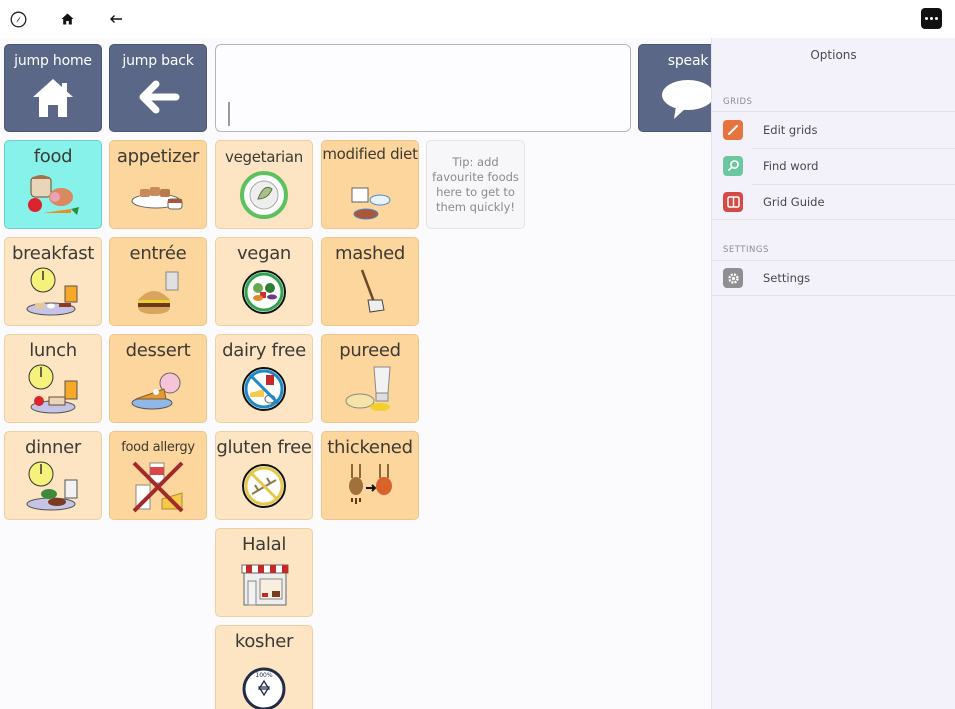 The image size is (955, 709). Describe the element at coordinates (733, 278) in the screenshot. I see `gear-icon` at that location.